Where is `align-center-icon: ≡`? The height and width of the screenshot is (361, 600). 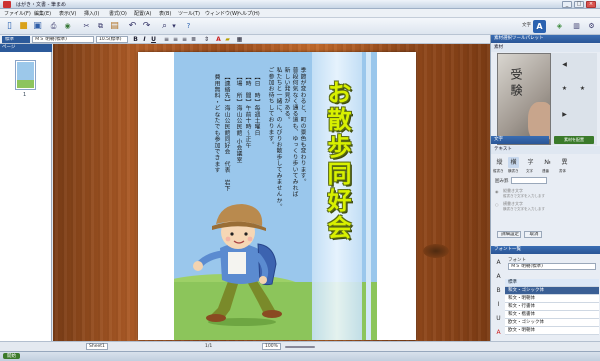 align-center-icon: ≡ is located at coordinates (175, 39).